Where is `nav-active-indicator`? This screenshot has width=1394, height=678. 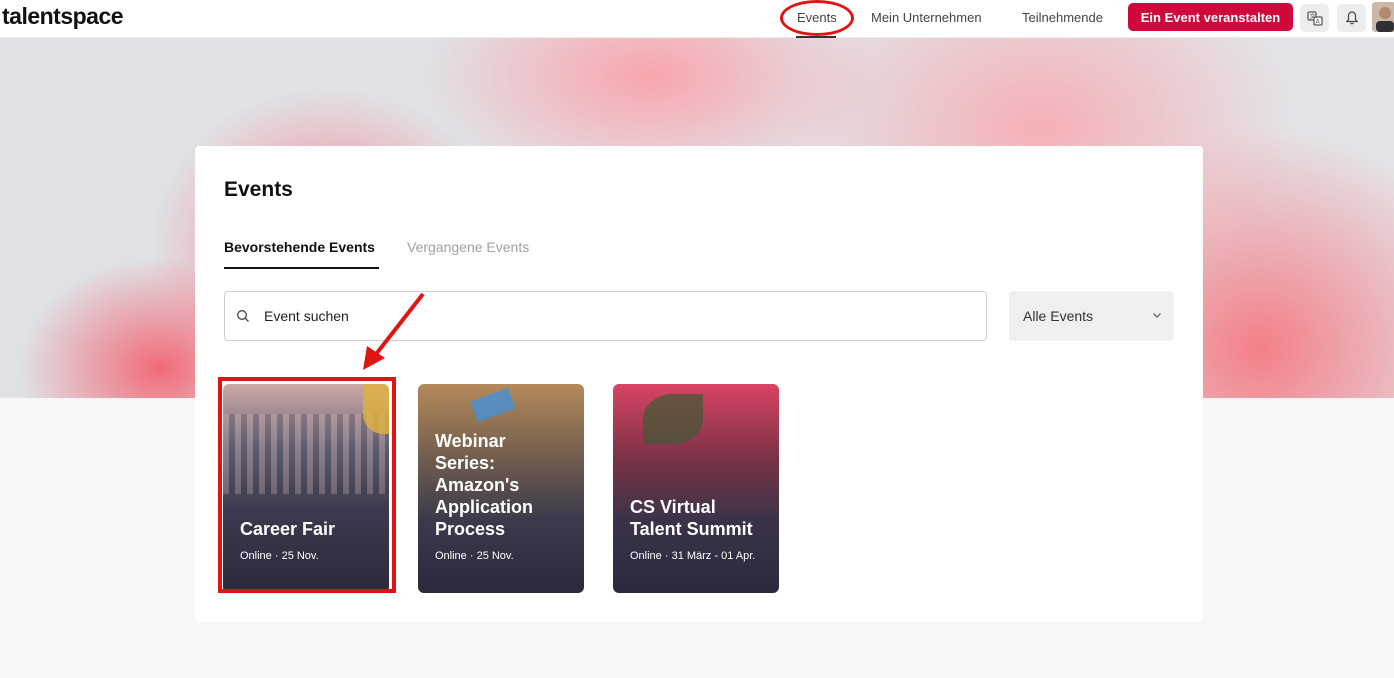 nav-active-indicator is located at coordinates (816, 37).